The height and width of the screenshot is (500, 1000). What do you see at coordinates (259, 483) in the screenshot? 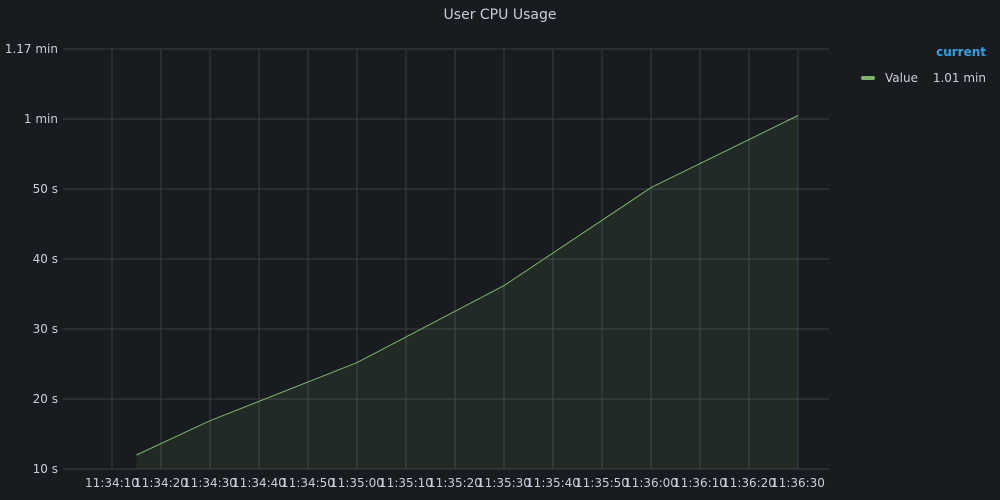
I see `x-tick-label: 11:34:40` at bounding box center [259, 483].